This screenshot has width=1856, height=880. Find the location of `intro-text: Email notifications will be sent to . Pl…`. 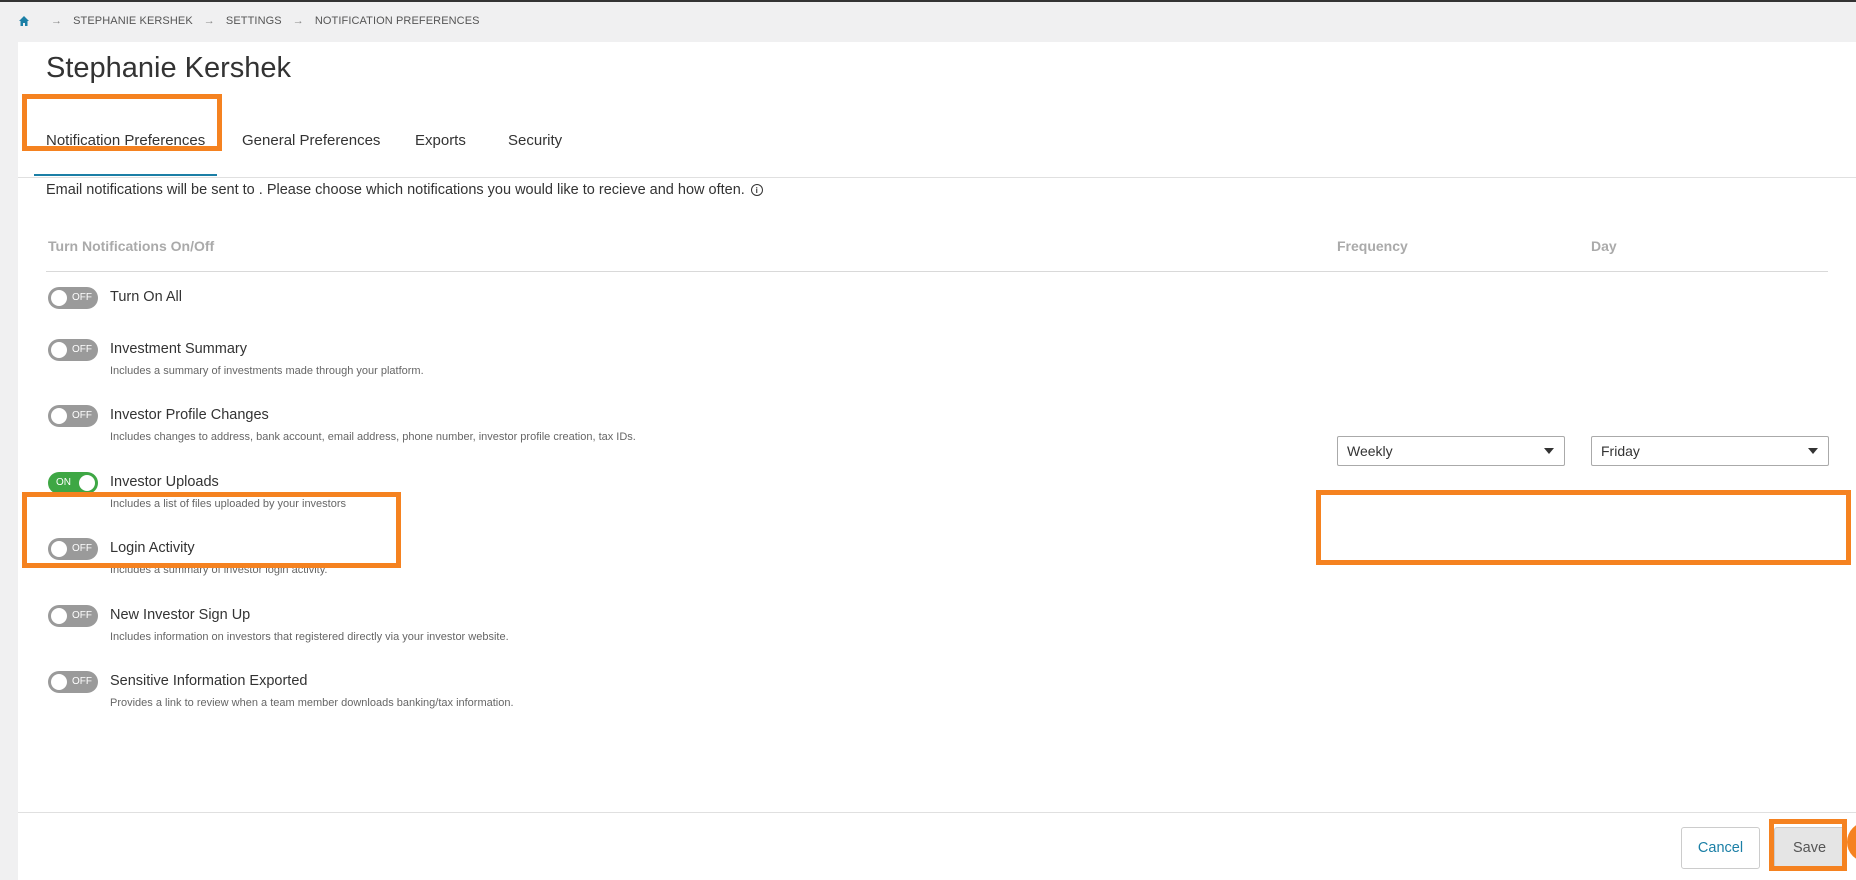

intro-text: Email notifications will be sent to . Pl… is located at coordinates (404, 190).